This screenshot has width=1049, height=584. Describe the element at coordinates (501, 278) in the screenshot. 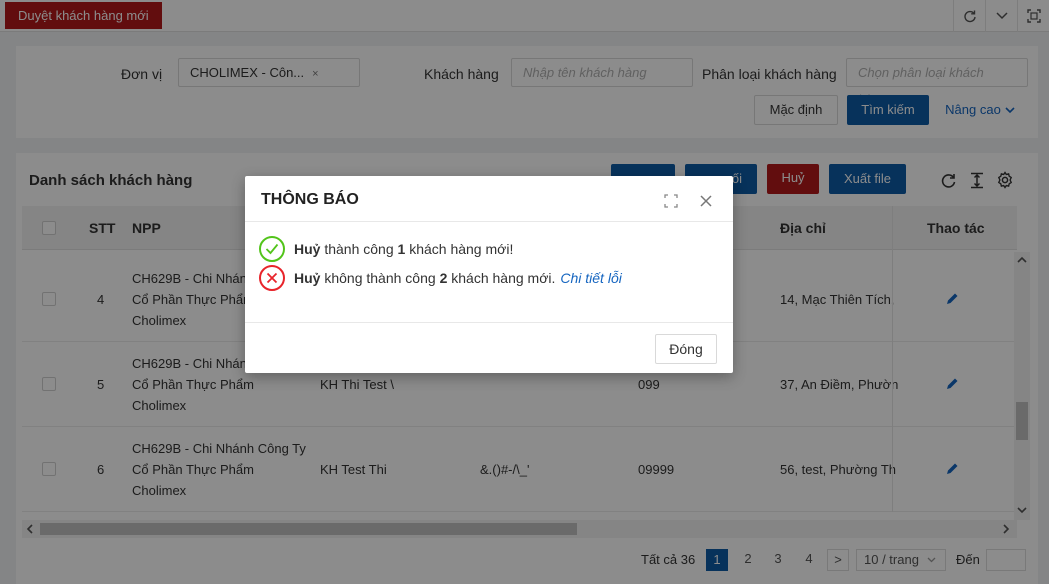

I see `fail-tail: khách hàng mới.` at that location.